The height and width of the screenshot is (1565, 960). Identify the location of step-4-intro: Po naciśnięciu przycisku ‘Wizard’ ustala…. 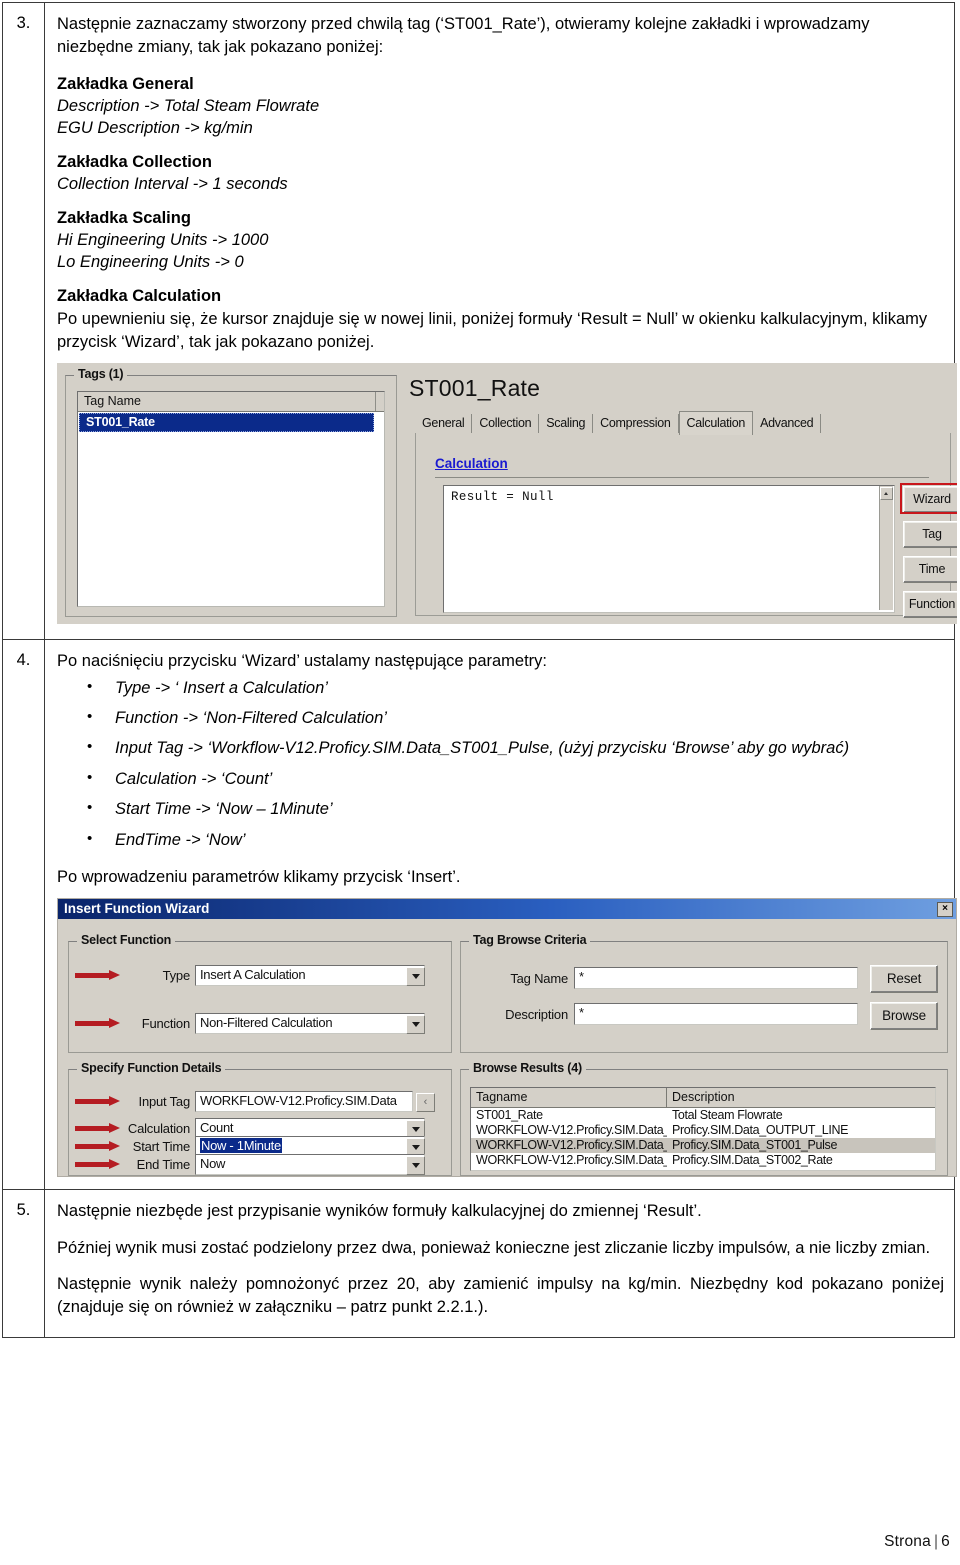
(302, 660).